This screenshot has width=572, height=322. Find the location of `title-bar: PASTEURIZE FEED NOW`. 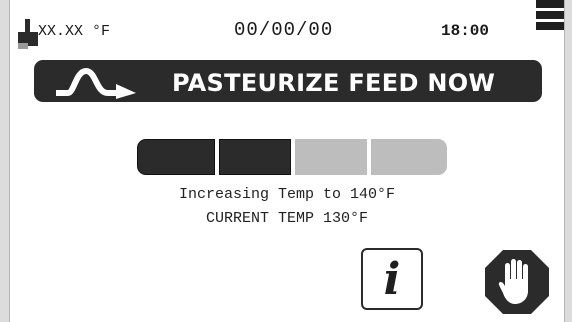

title-bar: PASTEURIZE FEED NOW is located at coordinates (288, 81).